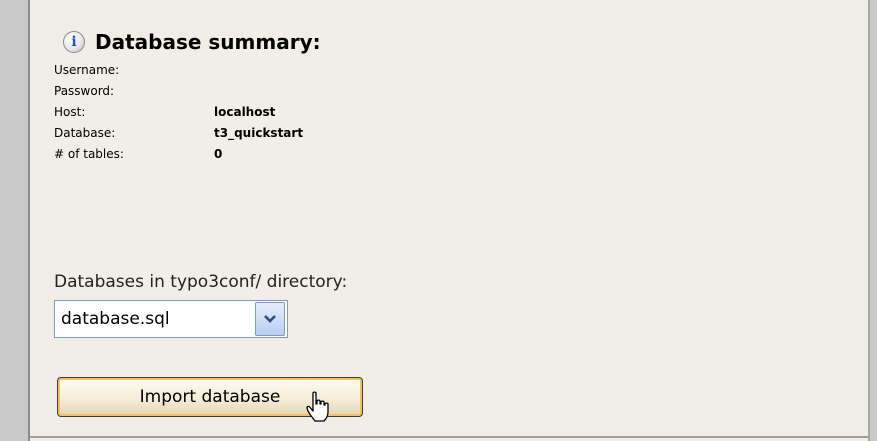 The height and width of the screenshot is (441, 877). Describe the element at coordinates (85, 133) in the screenshot. I see `row-label: Database:` at that location.